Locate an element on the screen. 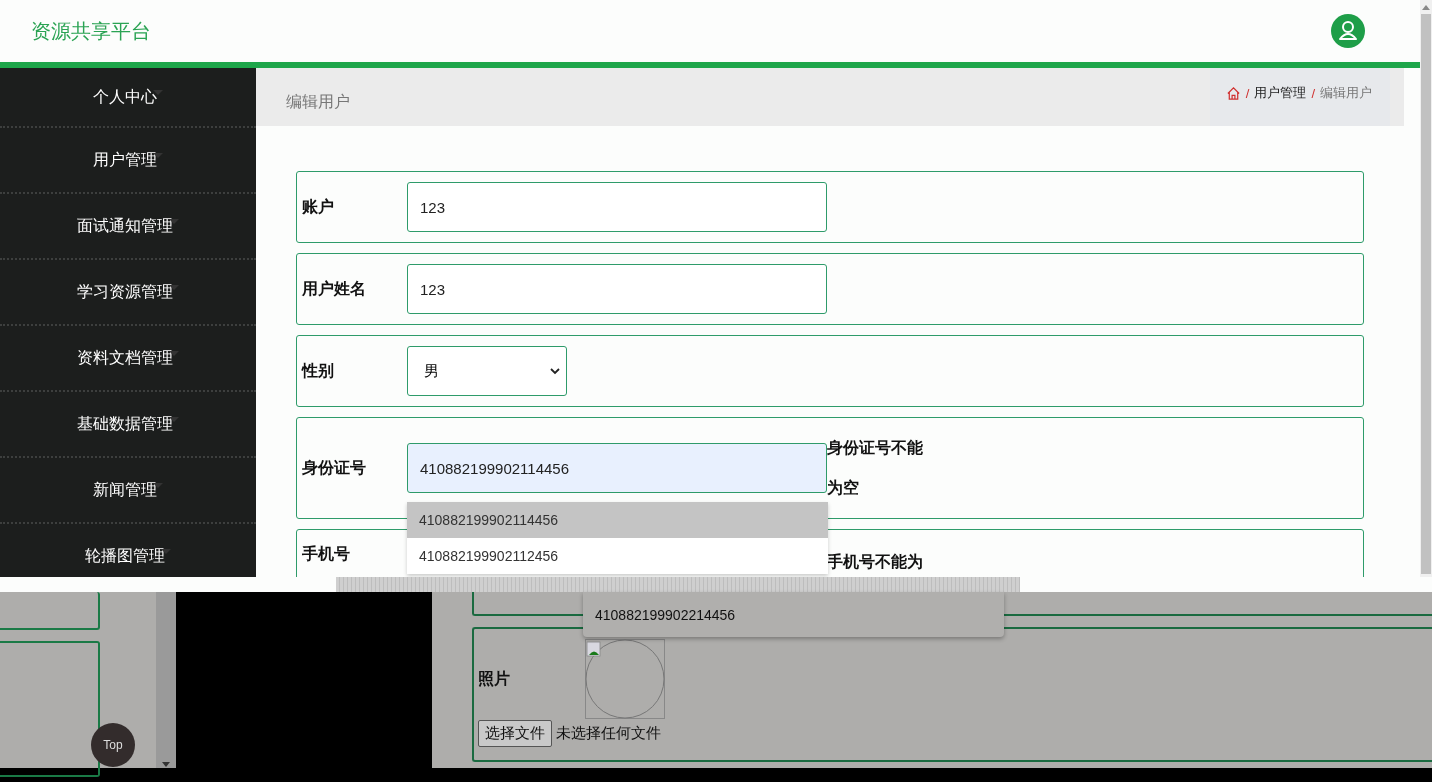  site-title: 资源共享平台 is located at coordinates (91, 31).